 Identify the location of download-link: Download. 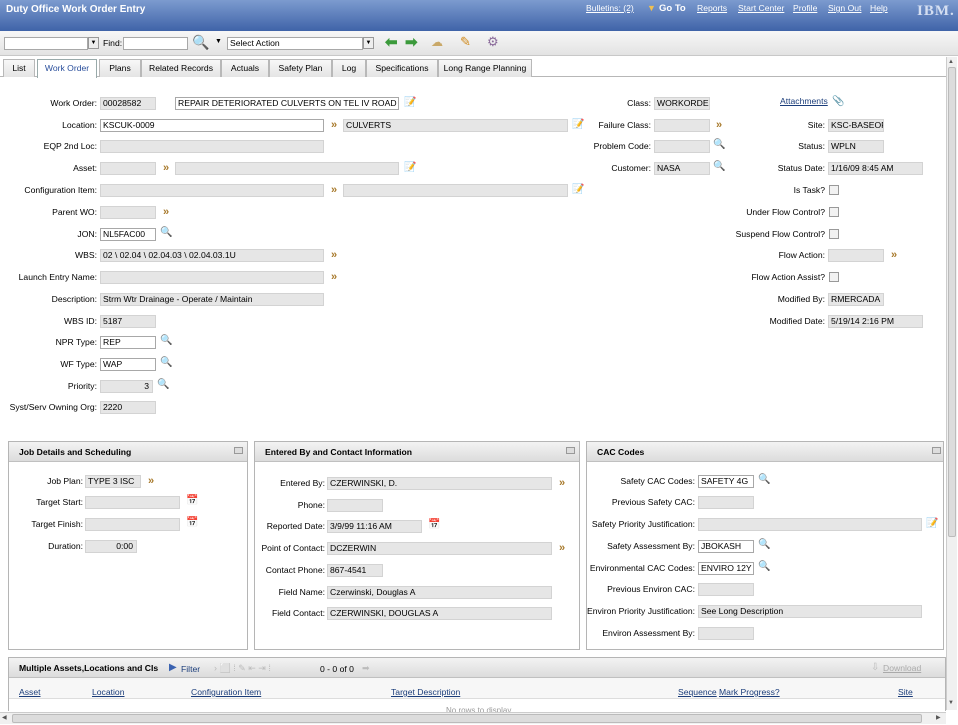
(902, 668).